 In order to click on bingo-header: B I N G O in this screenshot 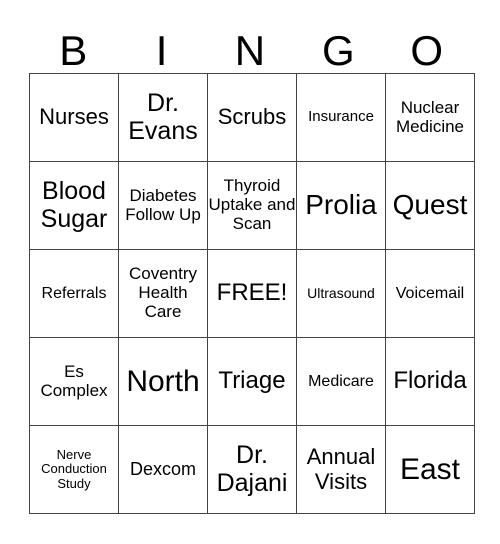, I will do `click(250, 51)`.